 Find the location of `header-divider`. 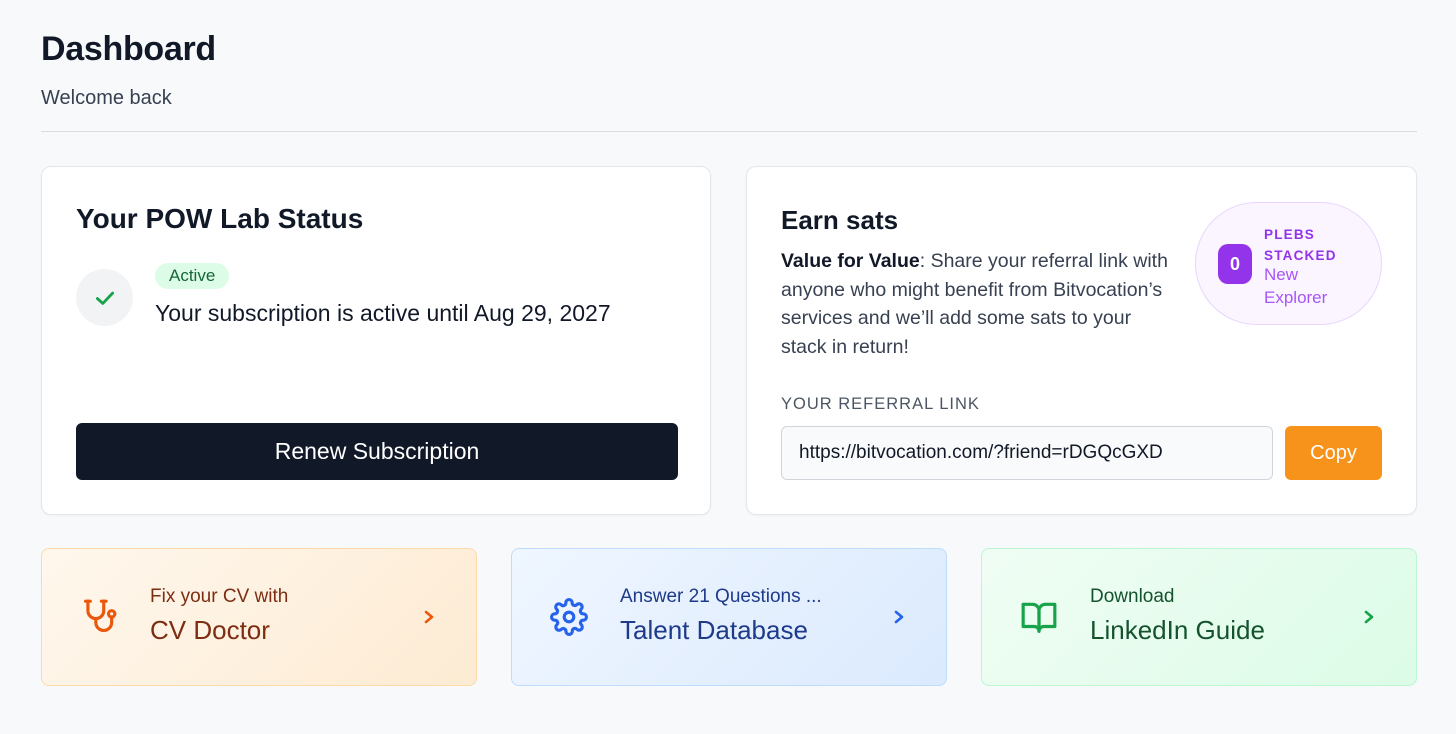

header-divider is located at coordinates (729, 131).